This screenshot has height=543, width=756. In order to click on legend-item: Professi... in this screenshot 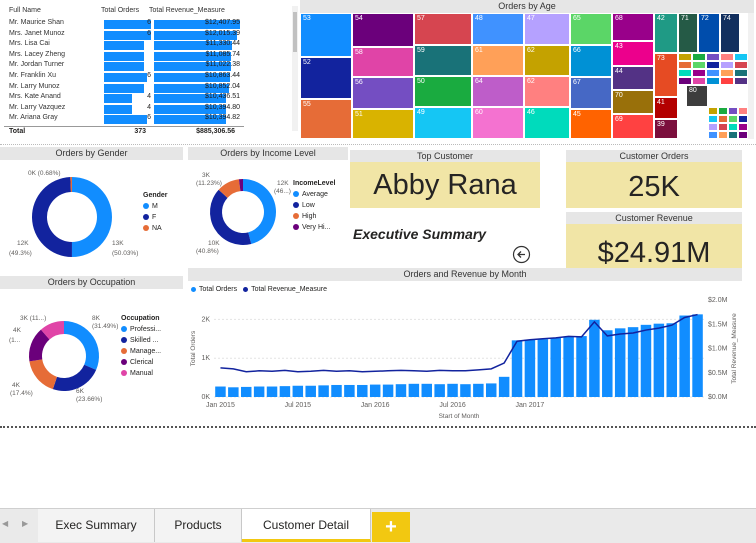, I will do `click(141, 329)`.